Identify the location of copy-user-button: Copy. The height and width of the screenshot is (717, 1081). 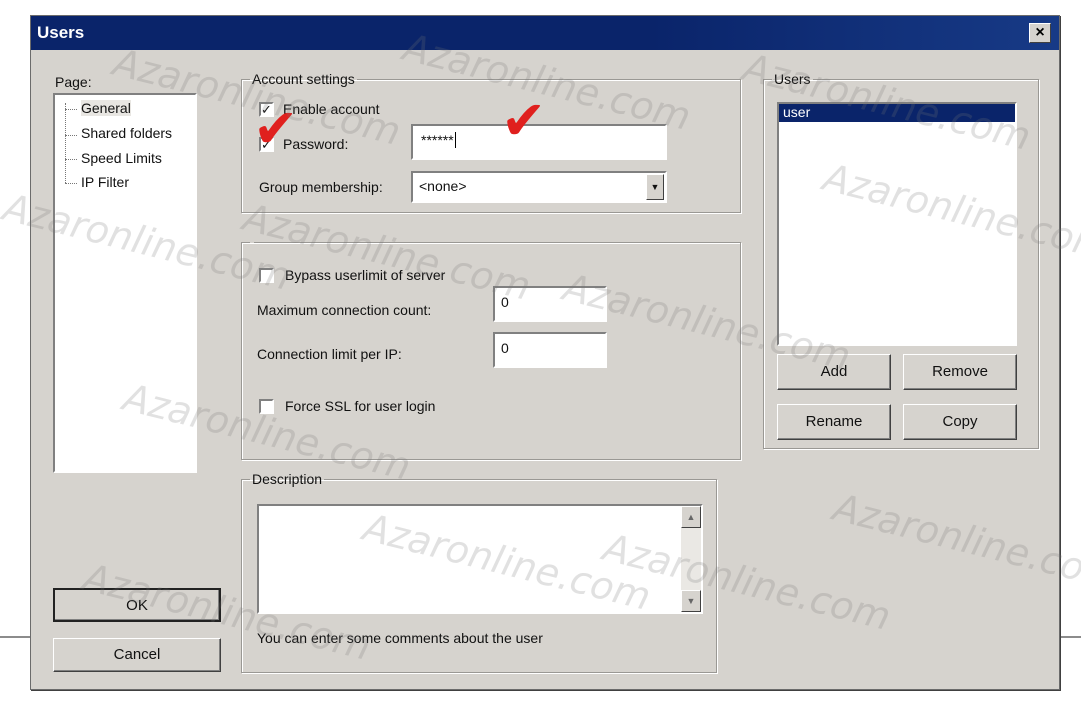
(960, 422).